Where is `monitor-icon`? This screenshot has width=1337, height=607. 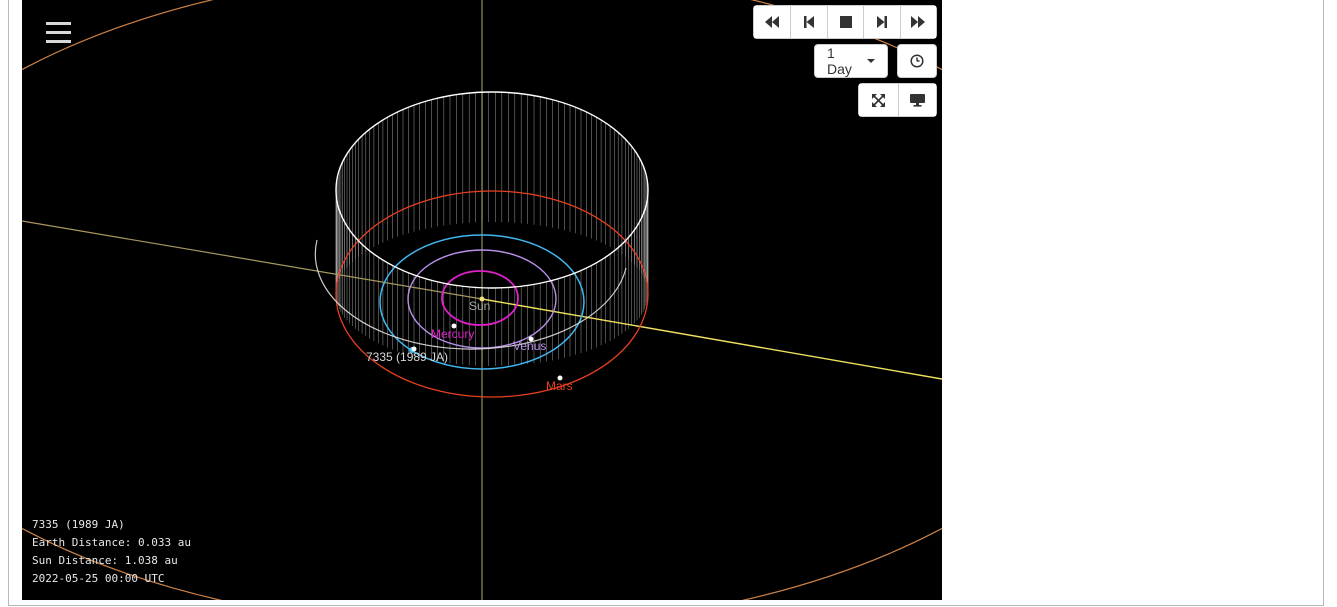 monitor-icon is located at coordinates (917, 100).